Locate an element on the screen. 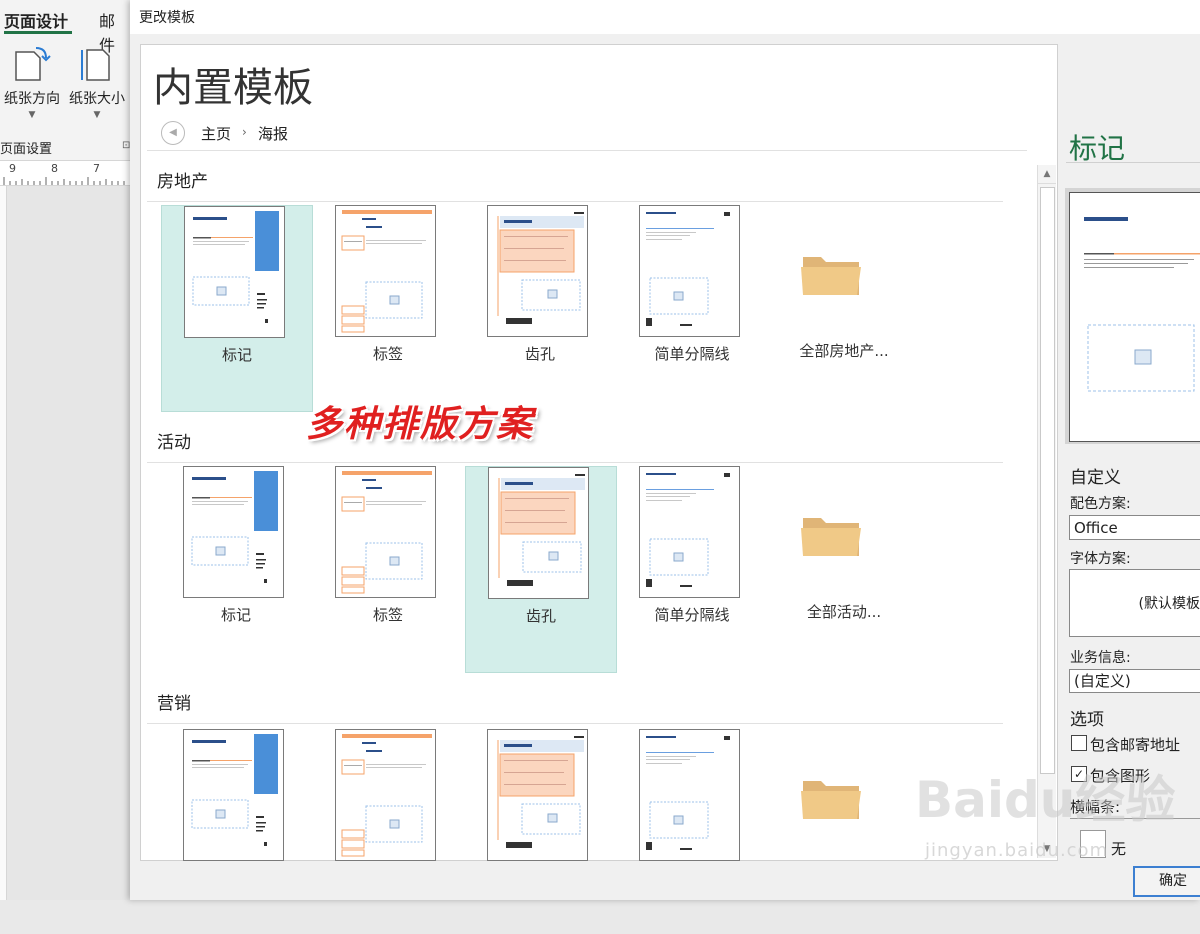 The width and height of the screenshot is (1200, 934). watermark-url: jingyan.baidu.com is located at coordinates (1017, 850).